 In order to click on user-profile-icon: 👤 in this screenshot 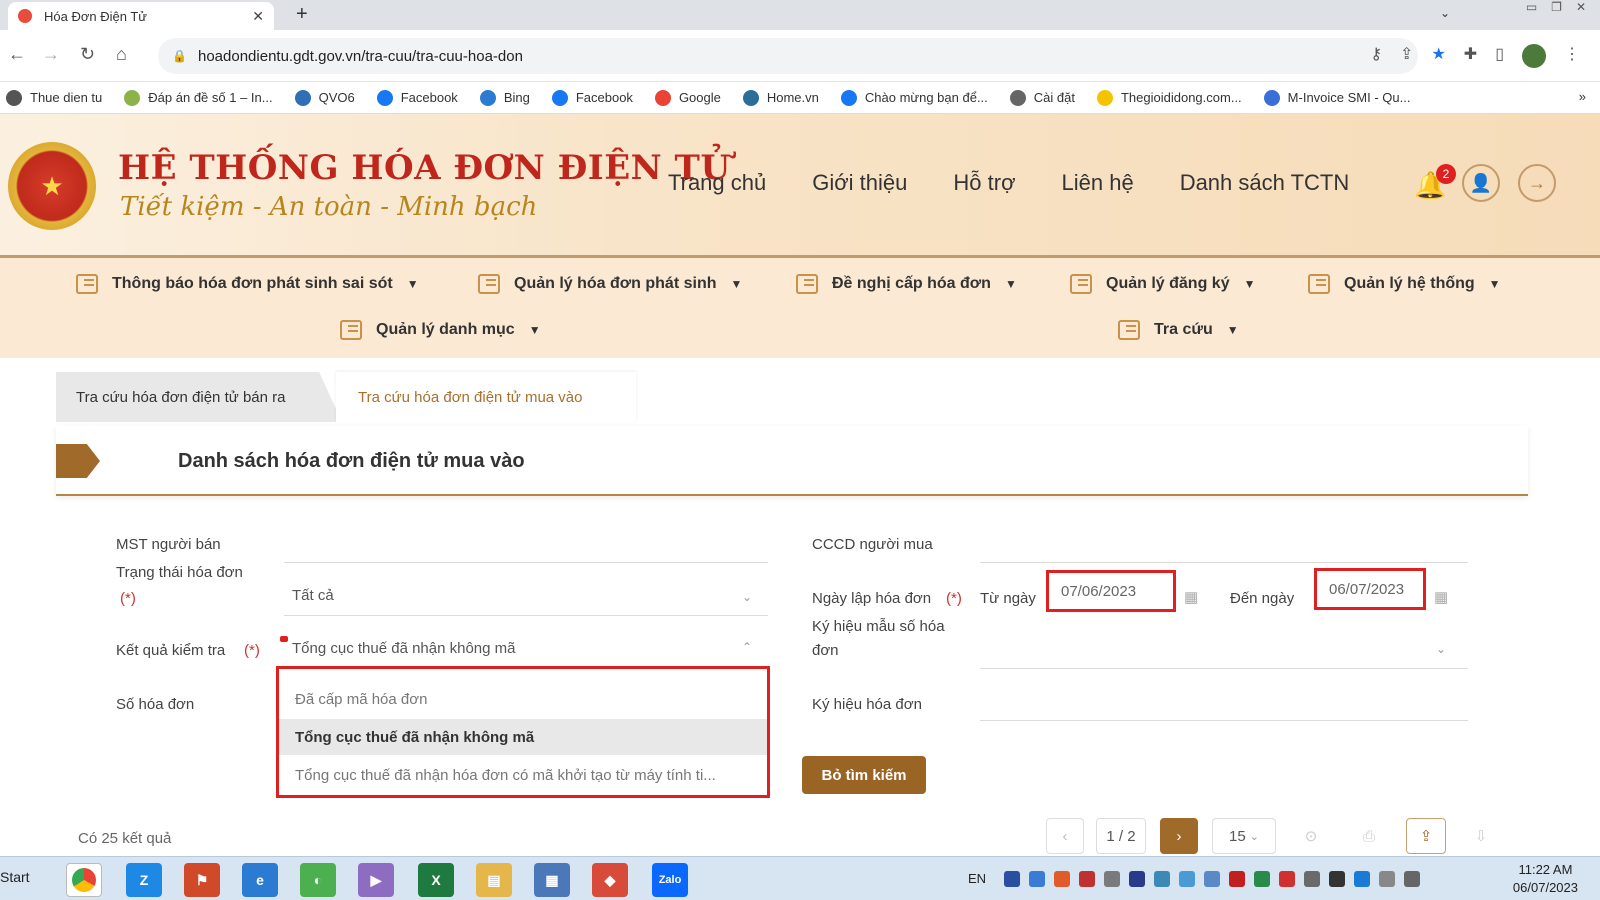, I will do `click(1481, 183)`.